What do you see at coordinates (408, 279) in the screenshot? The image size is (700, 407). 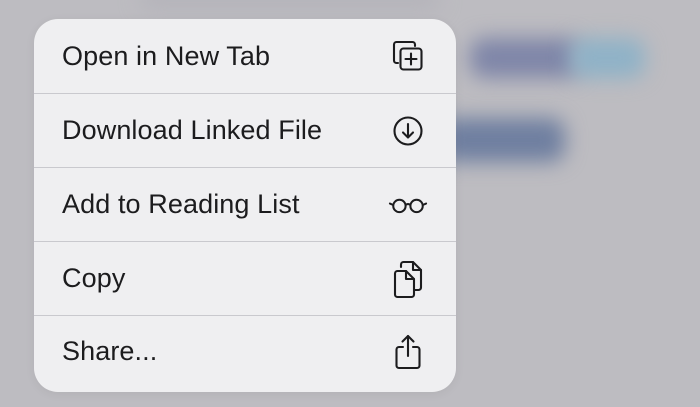 I see `doc-on-doc-icon` at bounding box center [408, 279].